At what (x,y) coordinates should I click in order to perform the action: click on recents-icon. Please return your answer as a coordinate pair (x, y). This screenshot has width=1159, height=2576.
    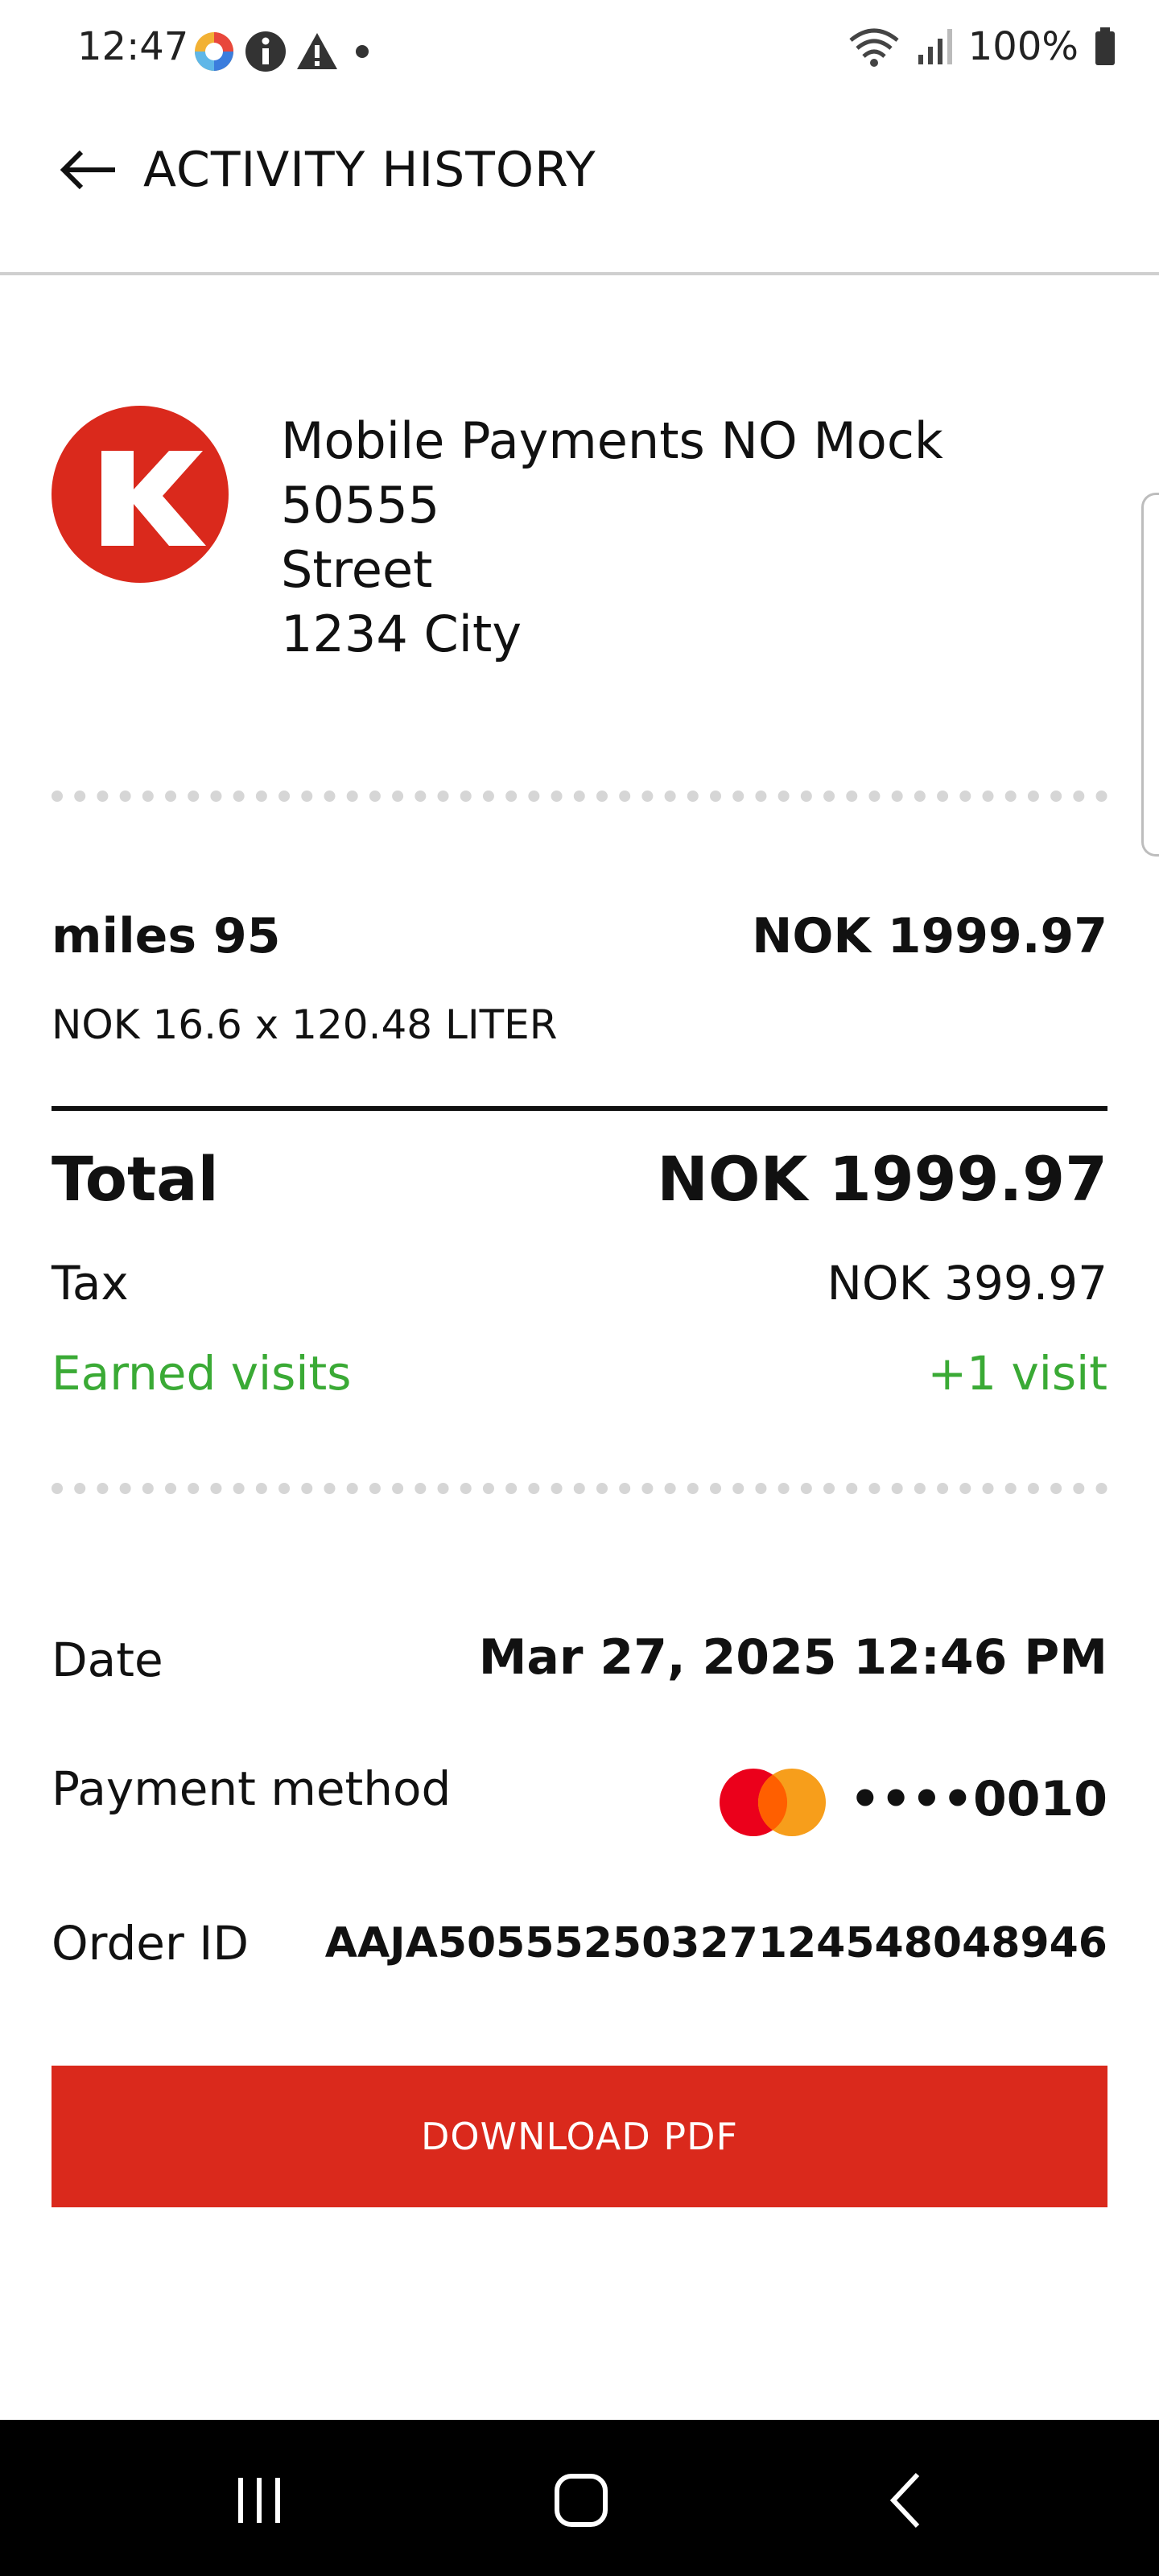
    Looking at the image, I should click on (259, 2500).